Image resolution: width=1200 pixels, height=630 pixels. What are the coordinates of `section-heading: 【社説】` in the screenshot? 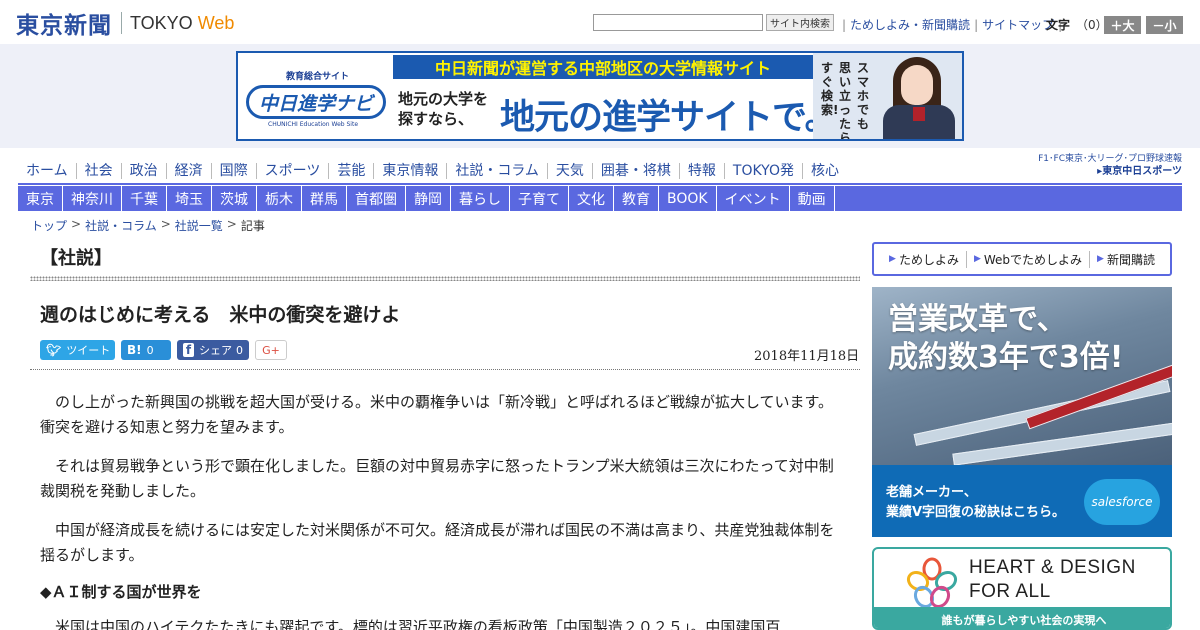 It's located at (76, 258).